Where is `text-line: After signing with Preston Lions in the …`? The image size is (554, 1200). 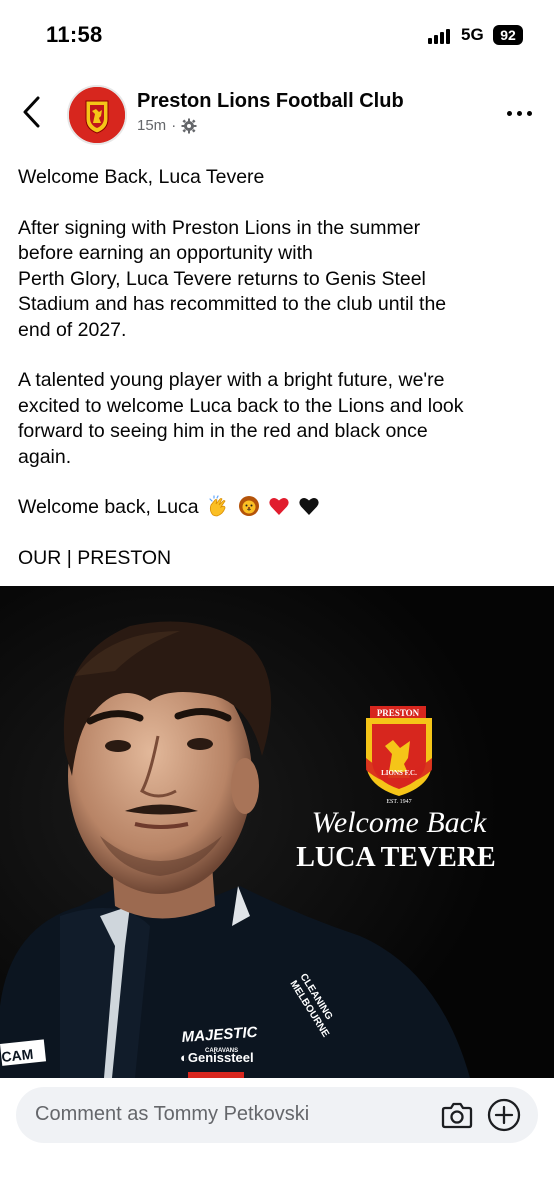 text-line: After signing with Preston Lions in the … is located at coordinates (219, 227).